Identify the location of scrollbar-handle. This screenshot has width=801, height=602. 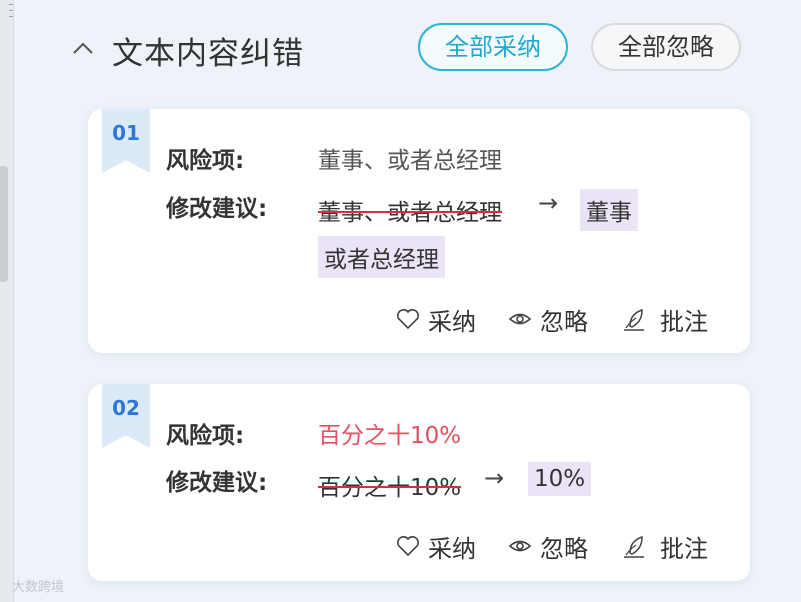
(4, 224).